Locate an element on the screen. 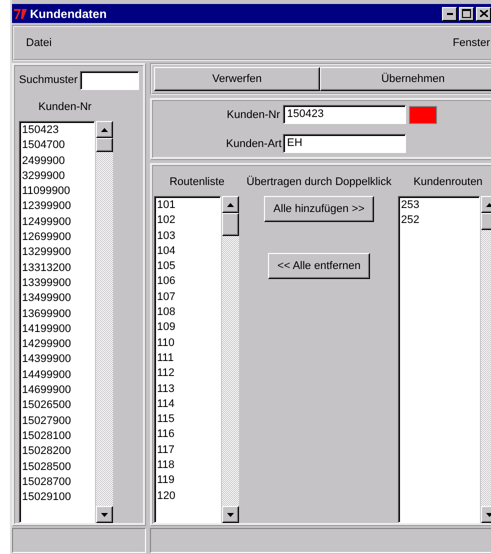  action-button: Übernehmen is located at coordinates (405, 79).